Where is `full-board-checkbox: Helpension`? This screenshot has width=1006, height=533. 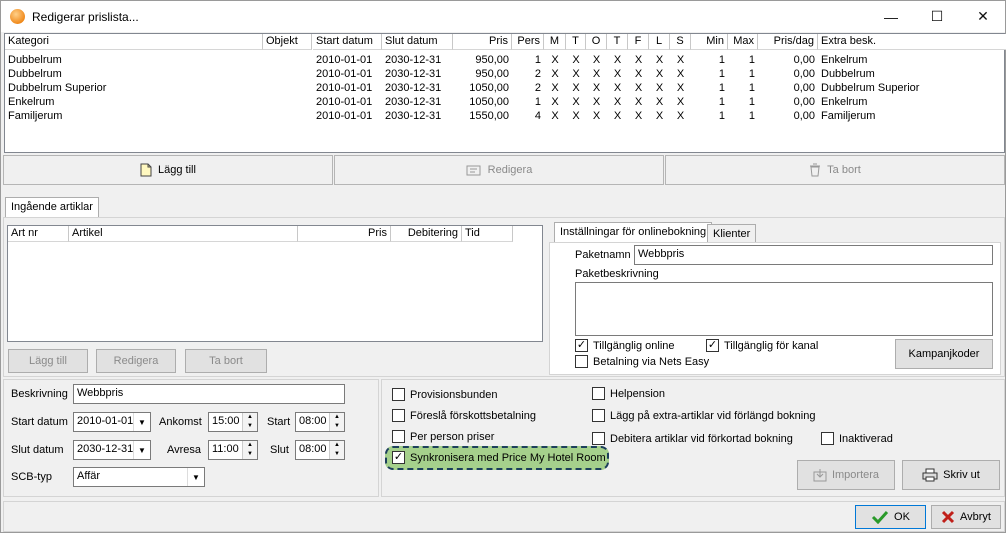
full-board-checkbox: Helpension is located at coordinates (628, 393).